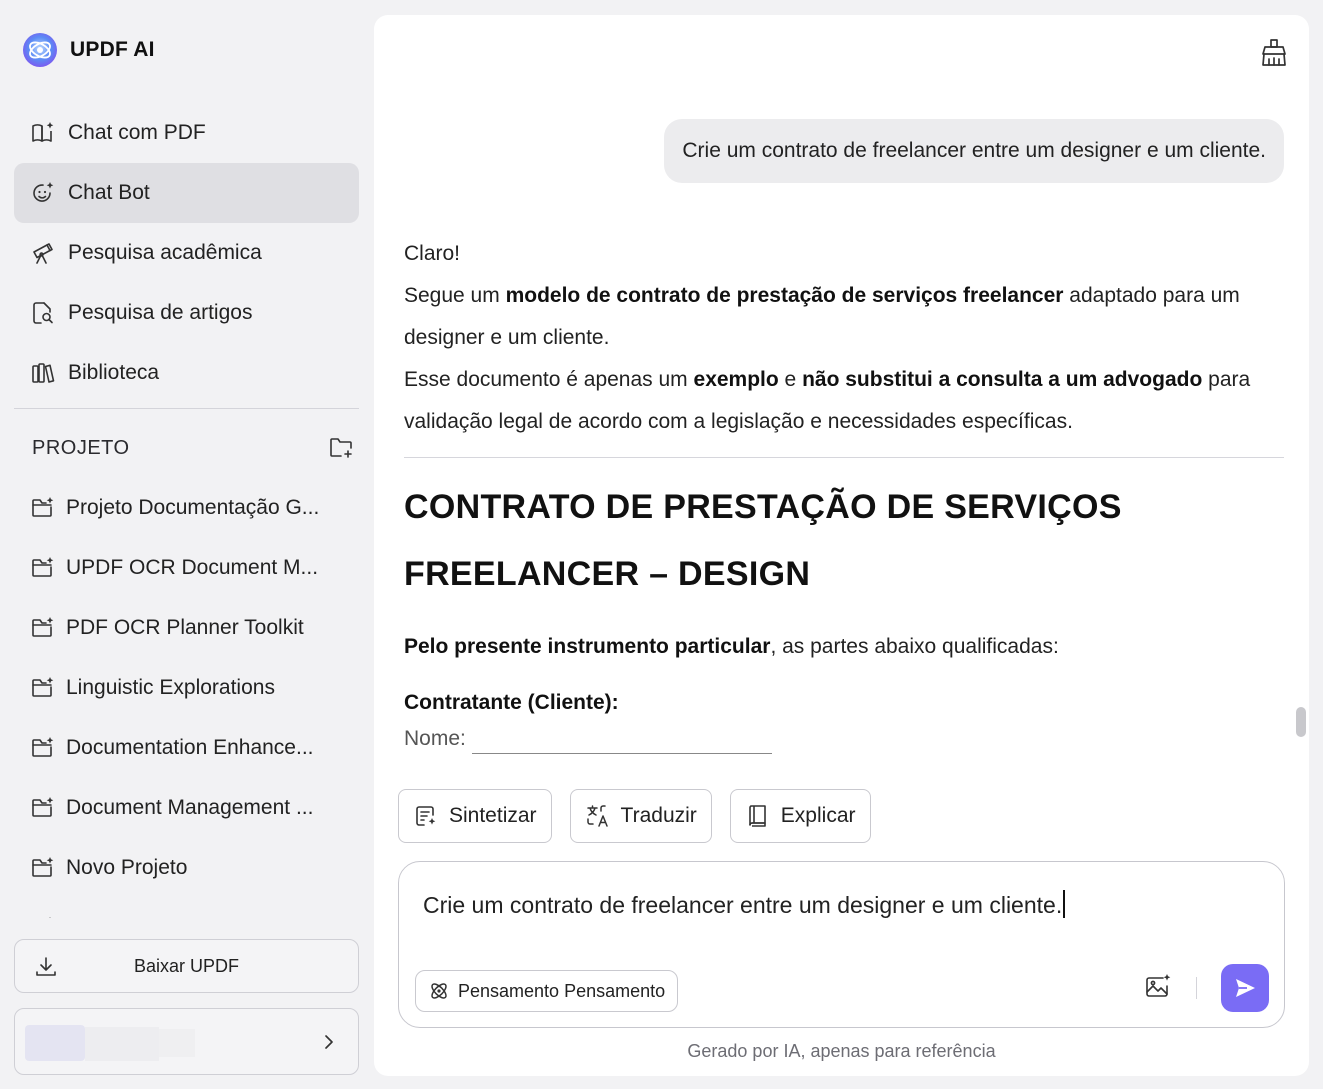 The width and height of the screenshot is (1323, 1089). I want to click on book-sparkle-icon, so click(43, 132).